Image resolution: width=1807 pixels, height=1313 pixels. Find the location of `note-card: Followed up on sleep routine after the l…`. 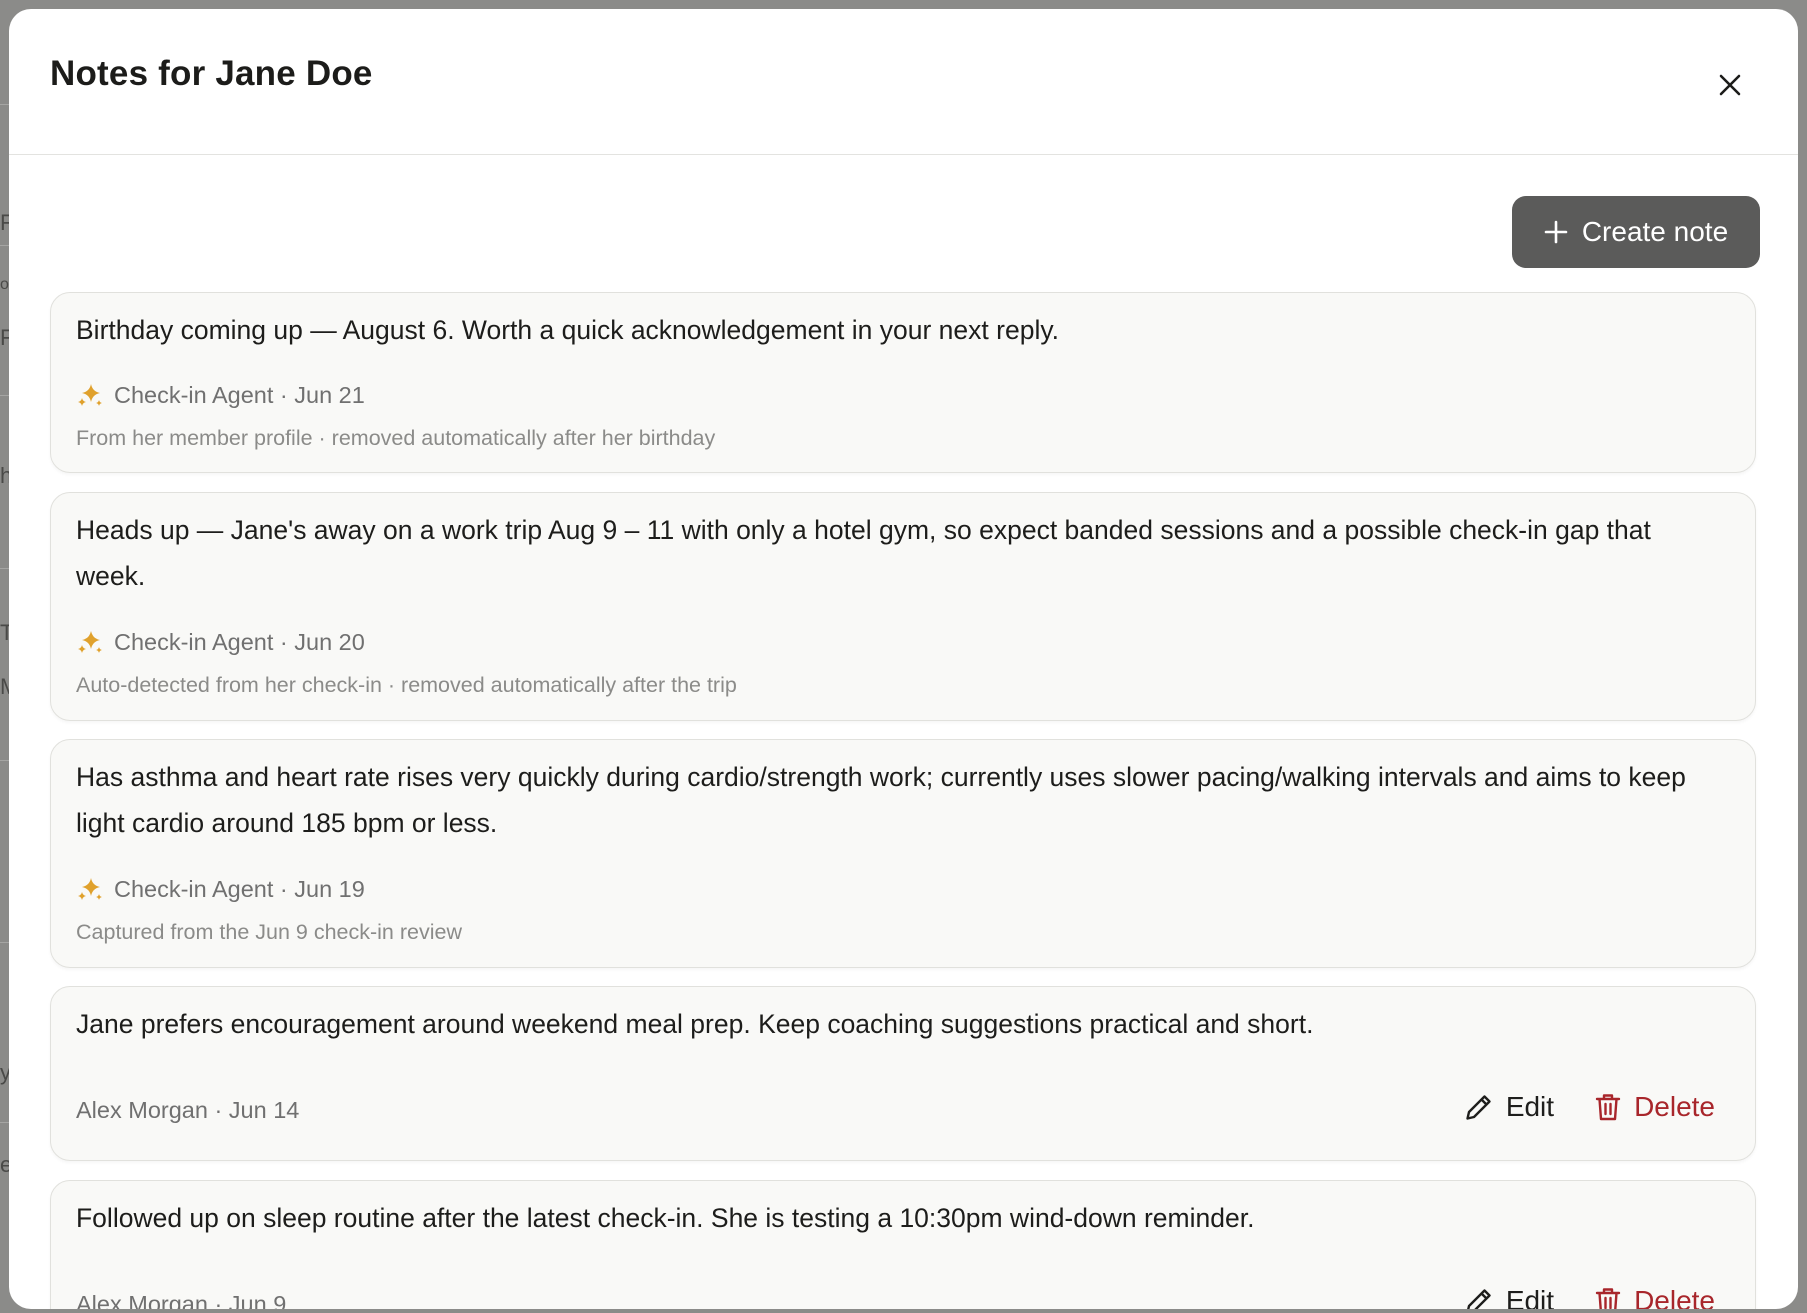

note-card: Followed up on sleep routine after the l… is located at coordinates (903, 1244).